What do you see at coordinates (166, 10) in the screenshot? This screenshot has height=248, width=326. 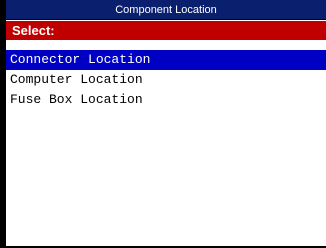 I see `window-title: Component Location` at bounding box center [166, 10].